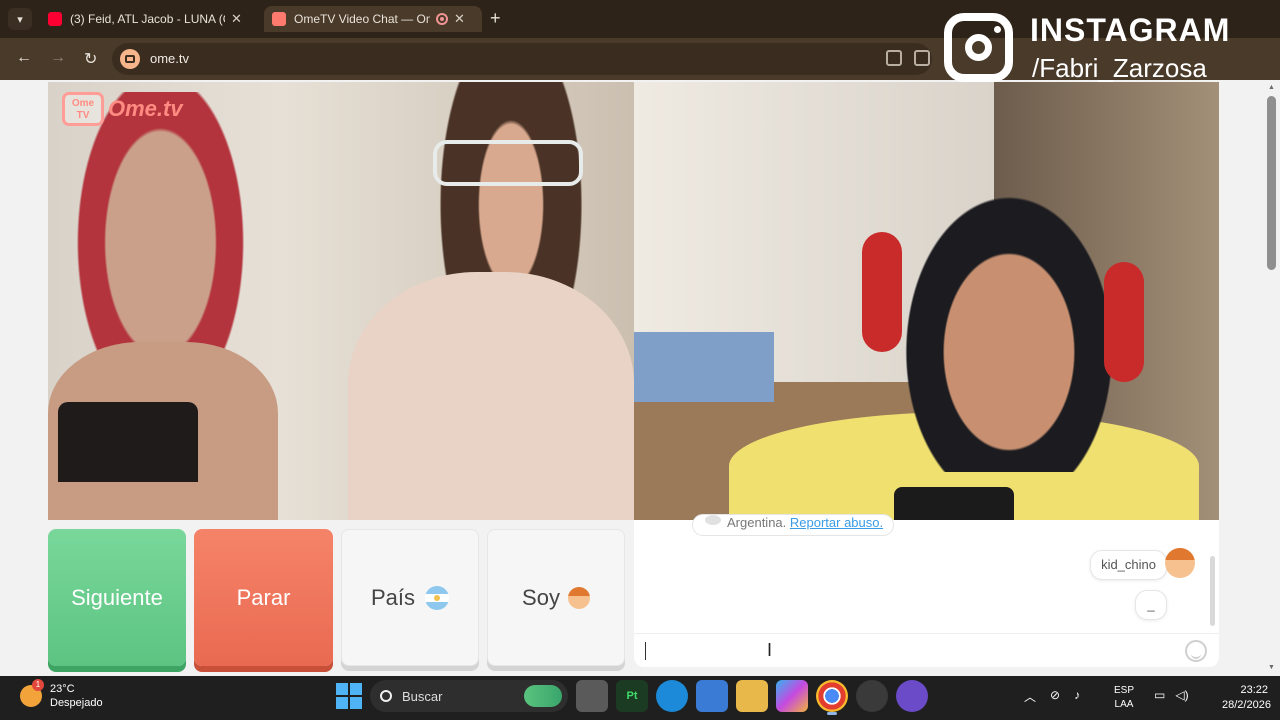 The width and height of the screenshot is (1280, 720). Describe the element at coordinates (1271, 667) in the screenshot. I see `scroll-down-icon: ▼` at that location.